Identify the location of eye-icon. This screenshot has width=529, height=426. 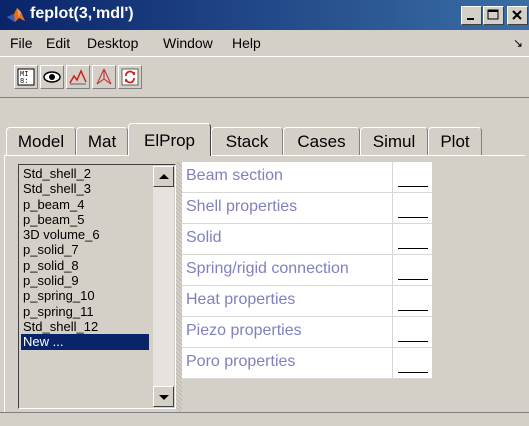
(52, 77).